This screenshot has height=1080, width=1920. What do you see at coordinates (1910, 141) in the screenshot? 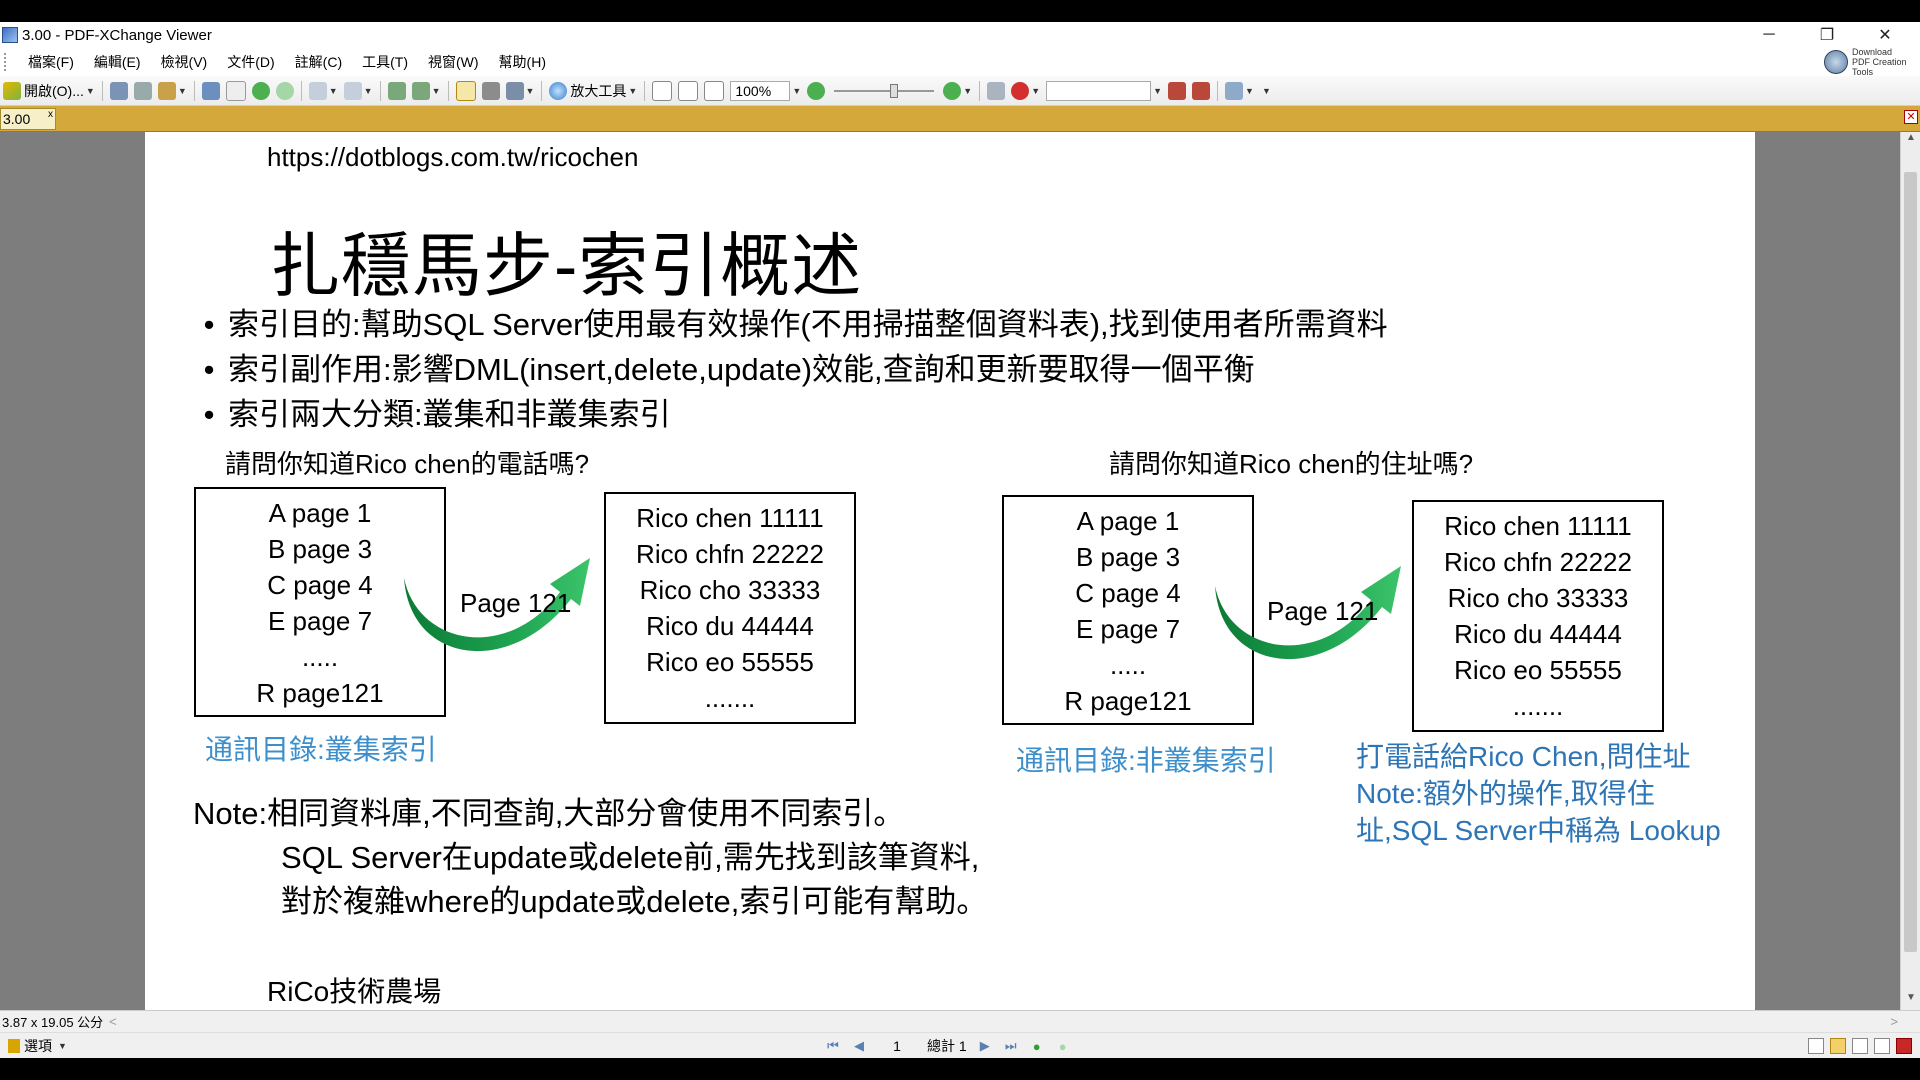
I see `scroll-up-icon: ▲` at bounding box center [1910, 141].